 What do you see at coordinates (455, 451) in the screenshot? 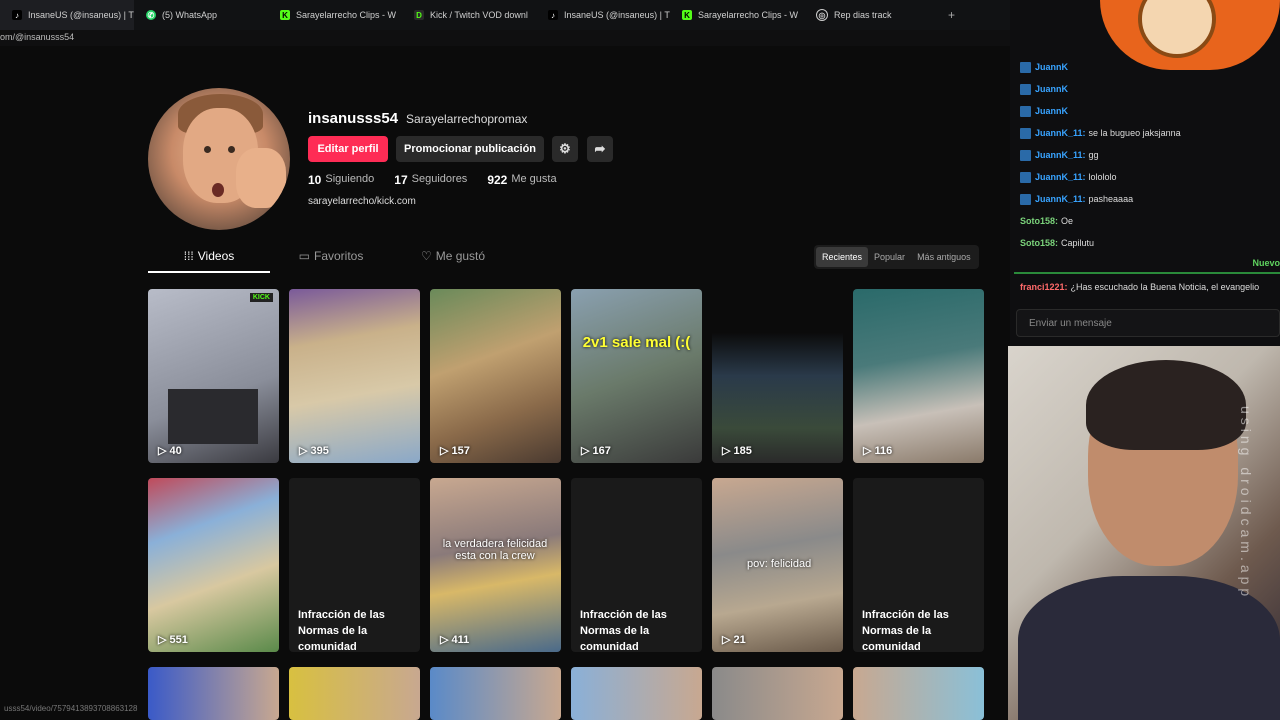
I see `video-views: ▷ 157` at bounding box center [455, 451].